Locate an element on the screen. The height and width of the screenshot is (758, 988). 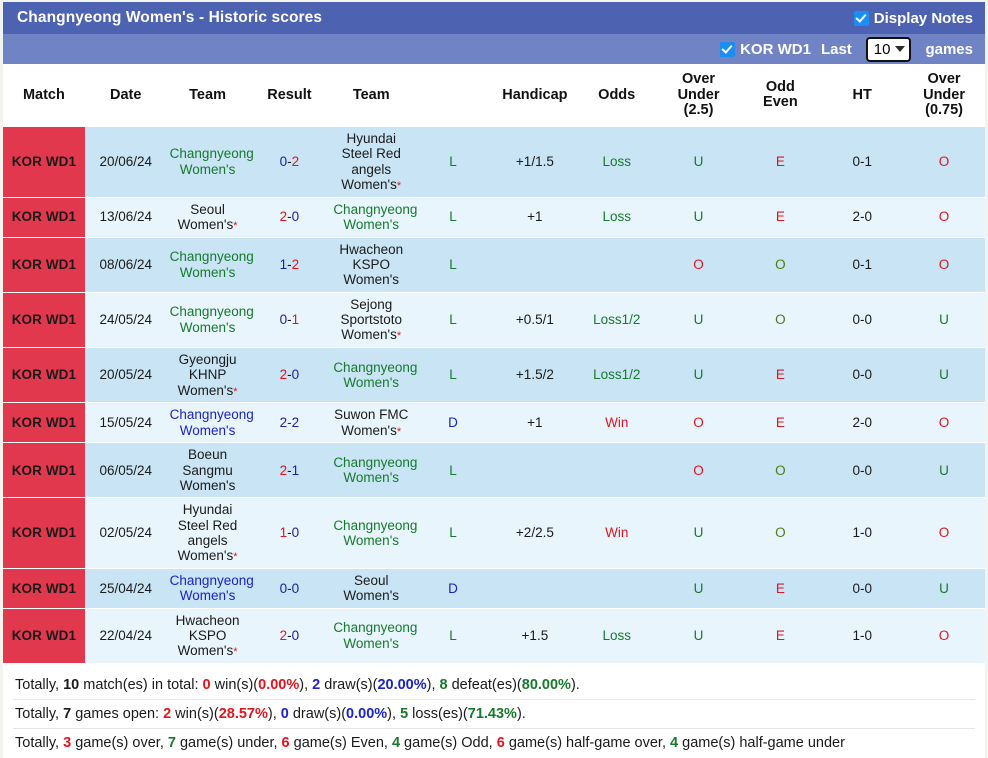
league-filter-toggle: KOR WD1 is located at coordinates (765, 49).